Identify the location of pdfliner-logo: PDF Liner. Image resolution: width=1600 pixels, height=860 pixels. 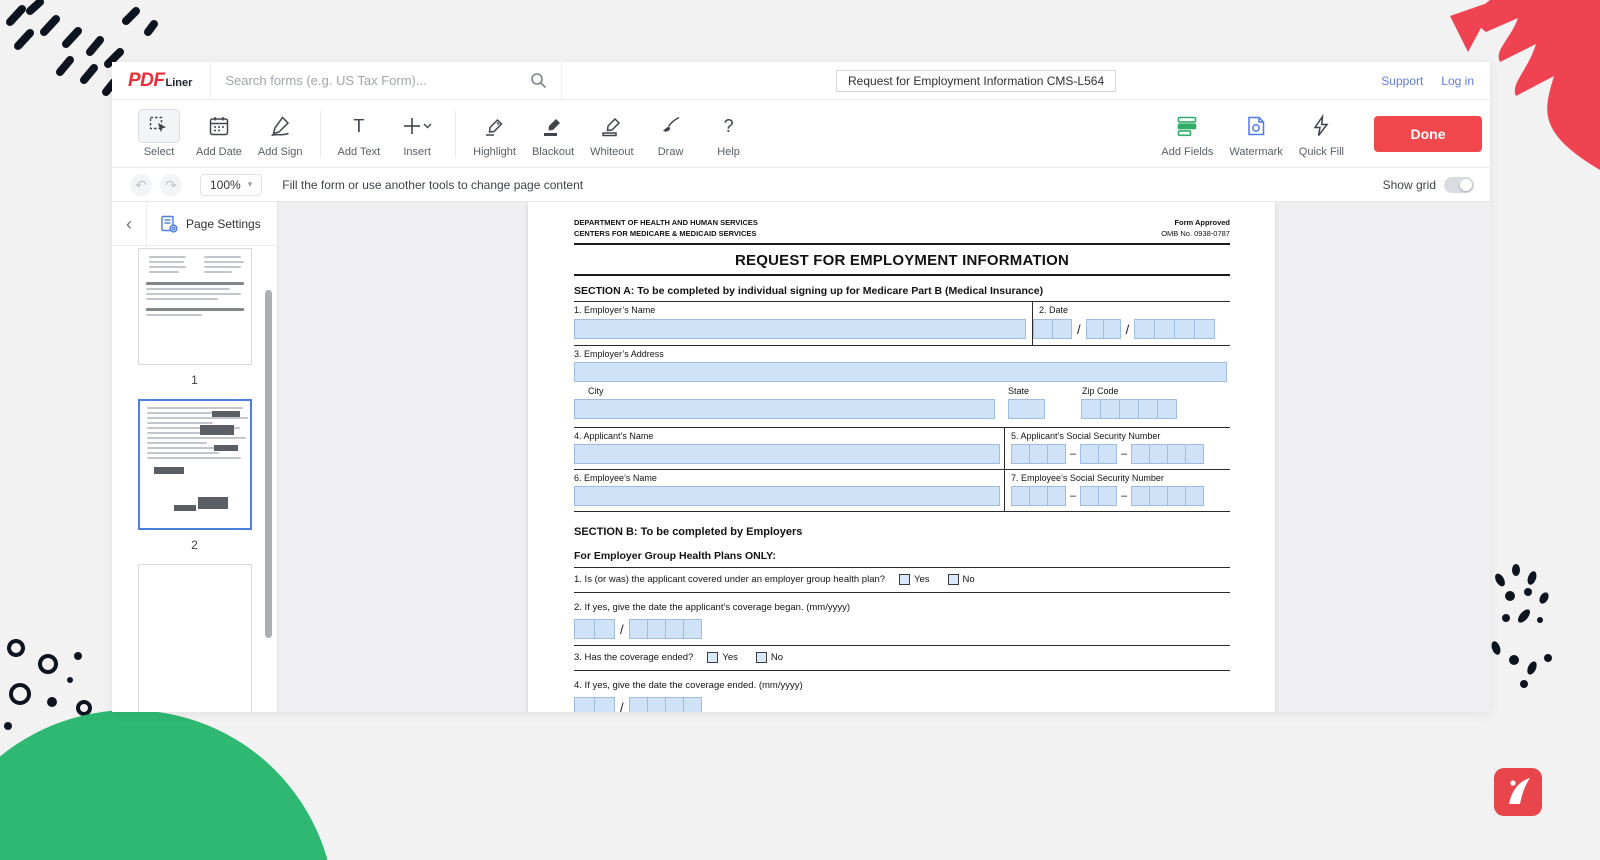
(160, 81).